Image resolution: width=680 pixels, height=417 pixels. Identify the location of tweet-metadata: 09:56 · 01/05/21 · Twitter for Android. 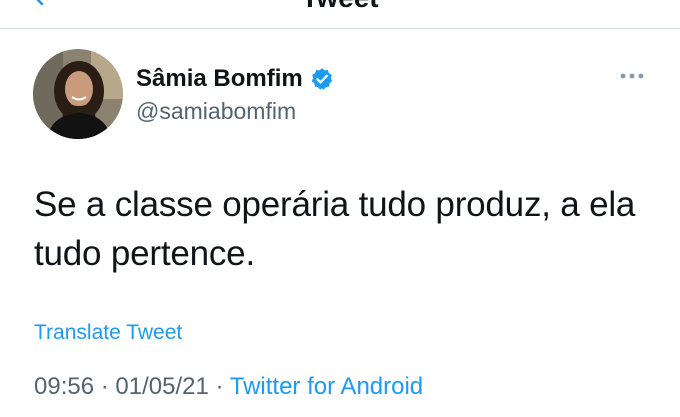
(228, 387).